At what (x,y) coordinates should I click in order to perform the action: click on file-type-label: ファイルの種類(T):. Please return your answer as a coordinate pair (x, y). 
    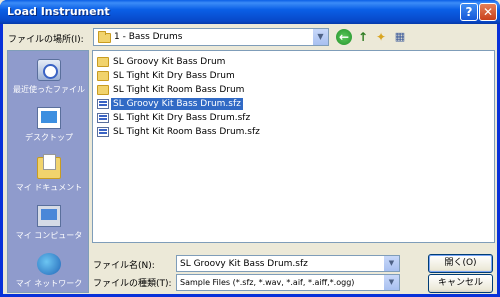
    Looking at the image, I should click on (132, 284).